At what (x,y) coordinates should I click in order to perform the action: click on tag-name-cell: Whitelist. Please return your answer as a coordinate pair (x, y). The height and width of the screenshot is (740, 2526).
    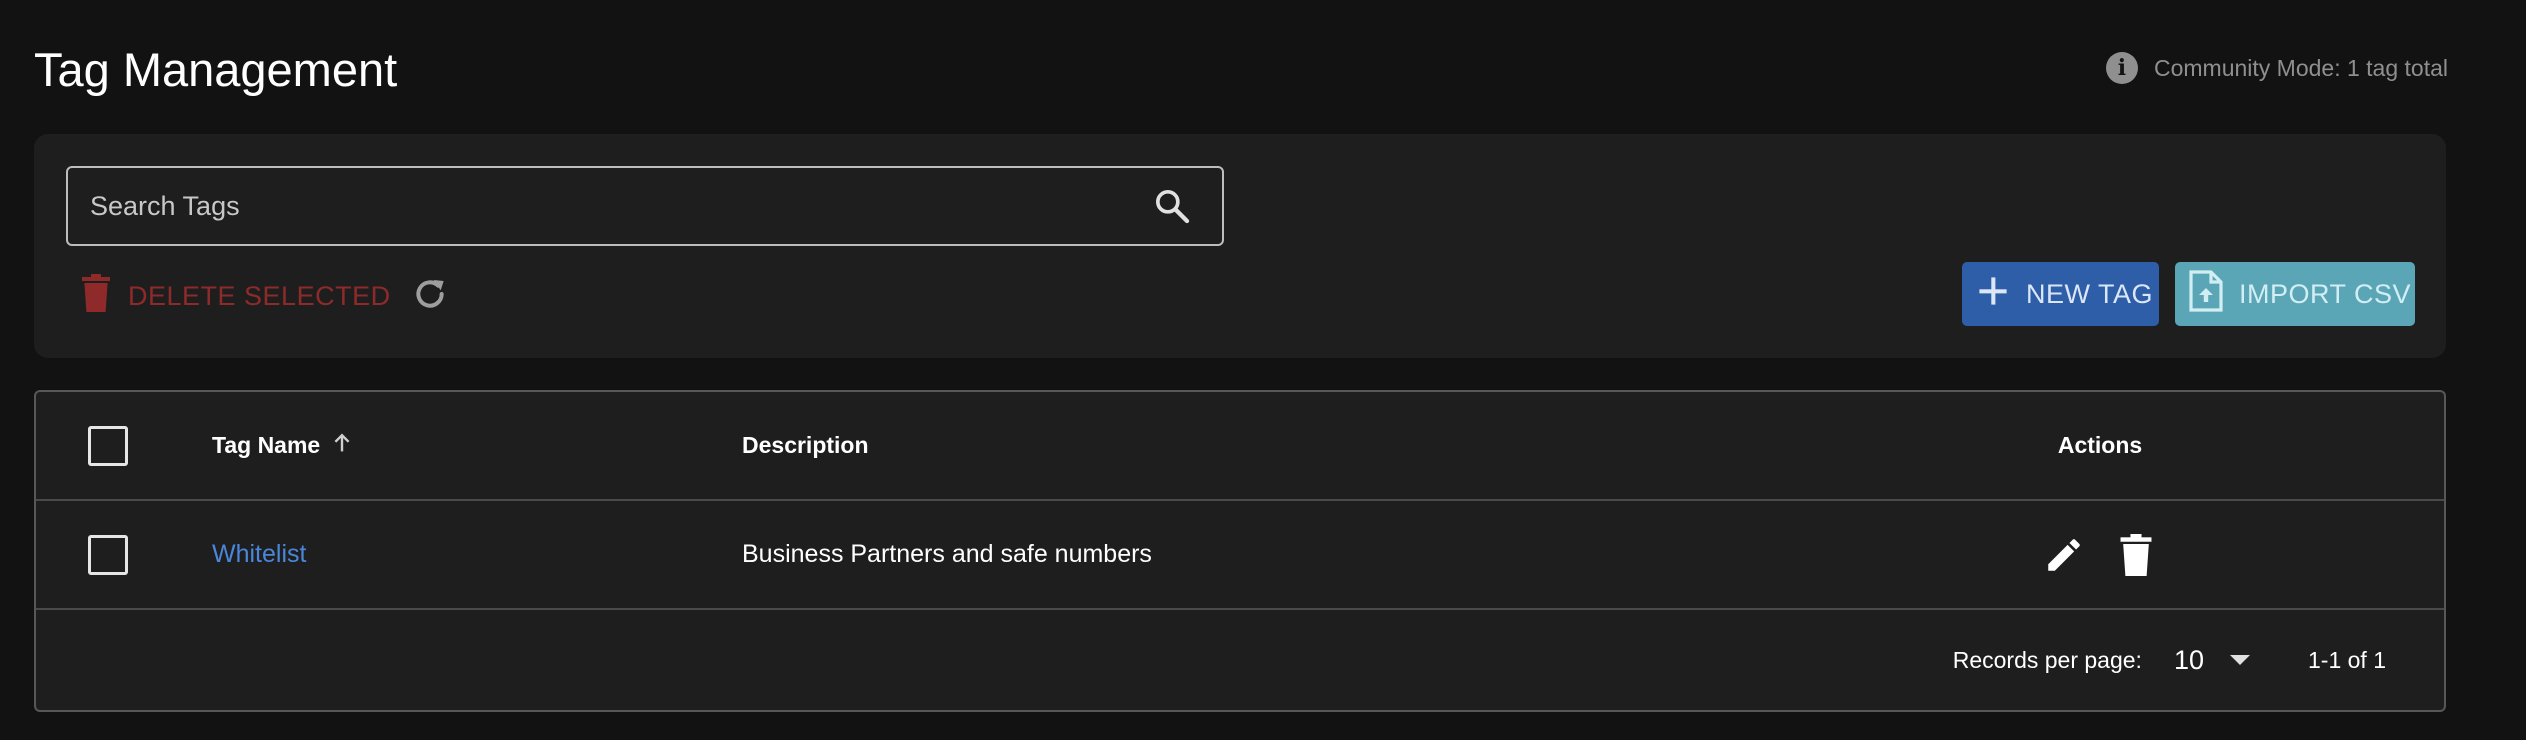
    Looking at the image, I should click on (259, 554).